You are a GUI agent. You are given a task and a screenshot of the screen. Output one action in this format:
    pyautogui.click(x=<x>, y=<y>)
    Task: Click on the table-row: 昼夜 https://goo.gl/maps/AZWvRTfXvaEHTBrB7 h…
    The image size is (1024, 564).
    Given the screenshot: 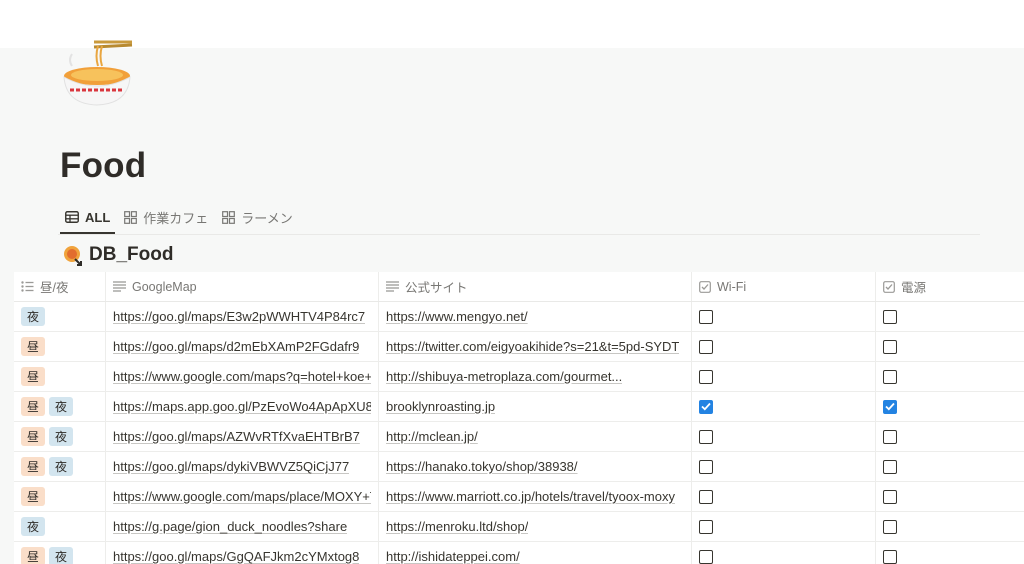 What is the action you would take?
    pyautogui.click(x=519, y=437)
    